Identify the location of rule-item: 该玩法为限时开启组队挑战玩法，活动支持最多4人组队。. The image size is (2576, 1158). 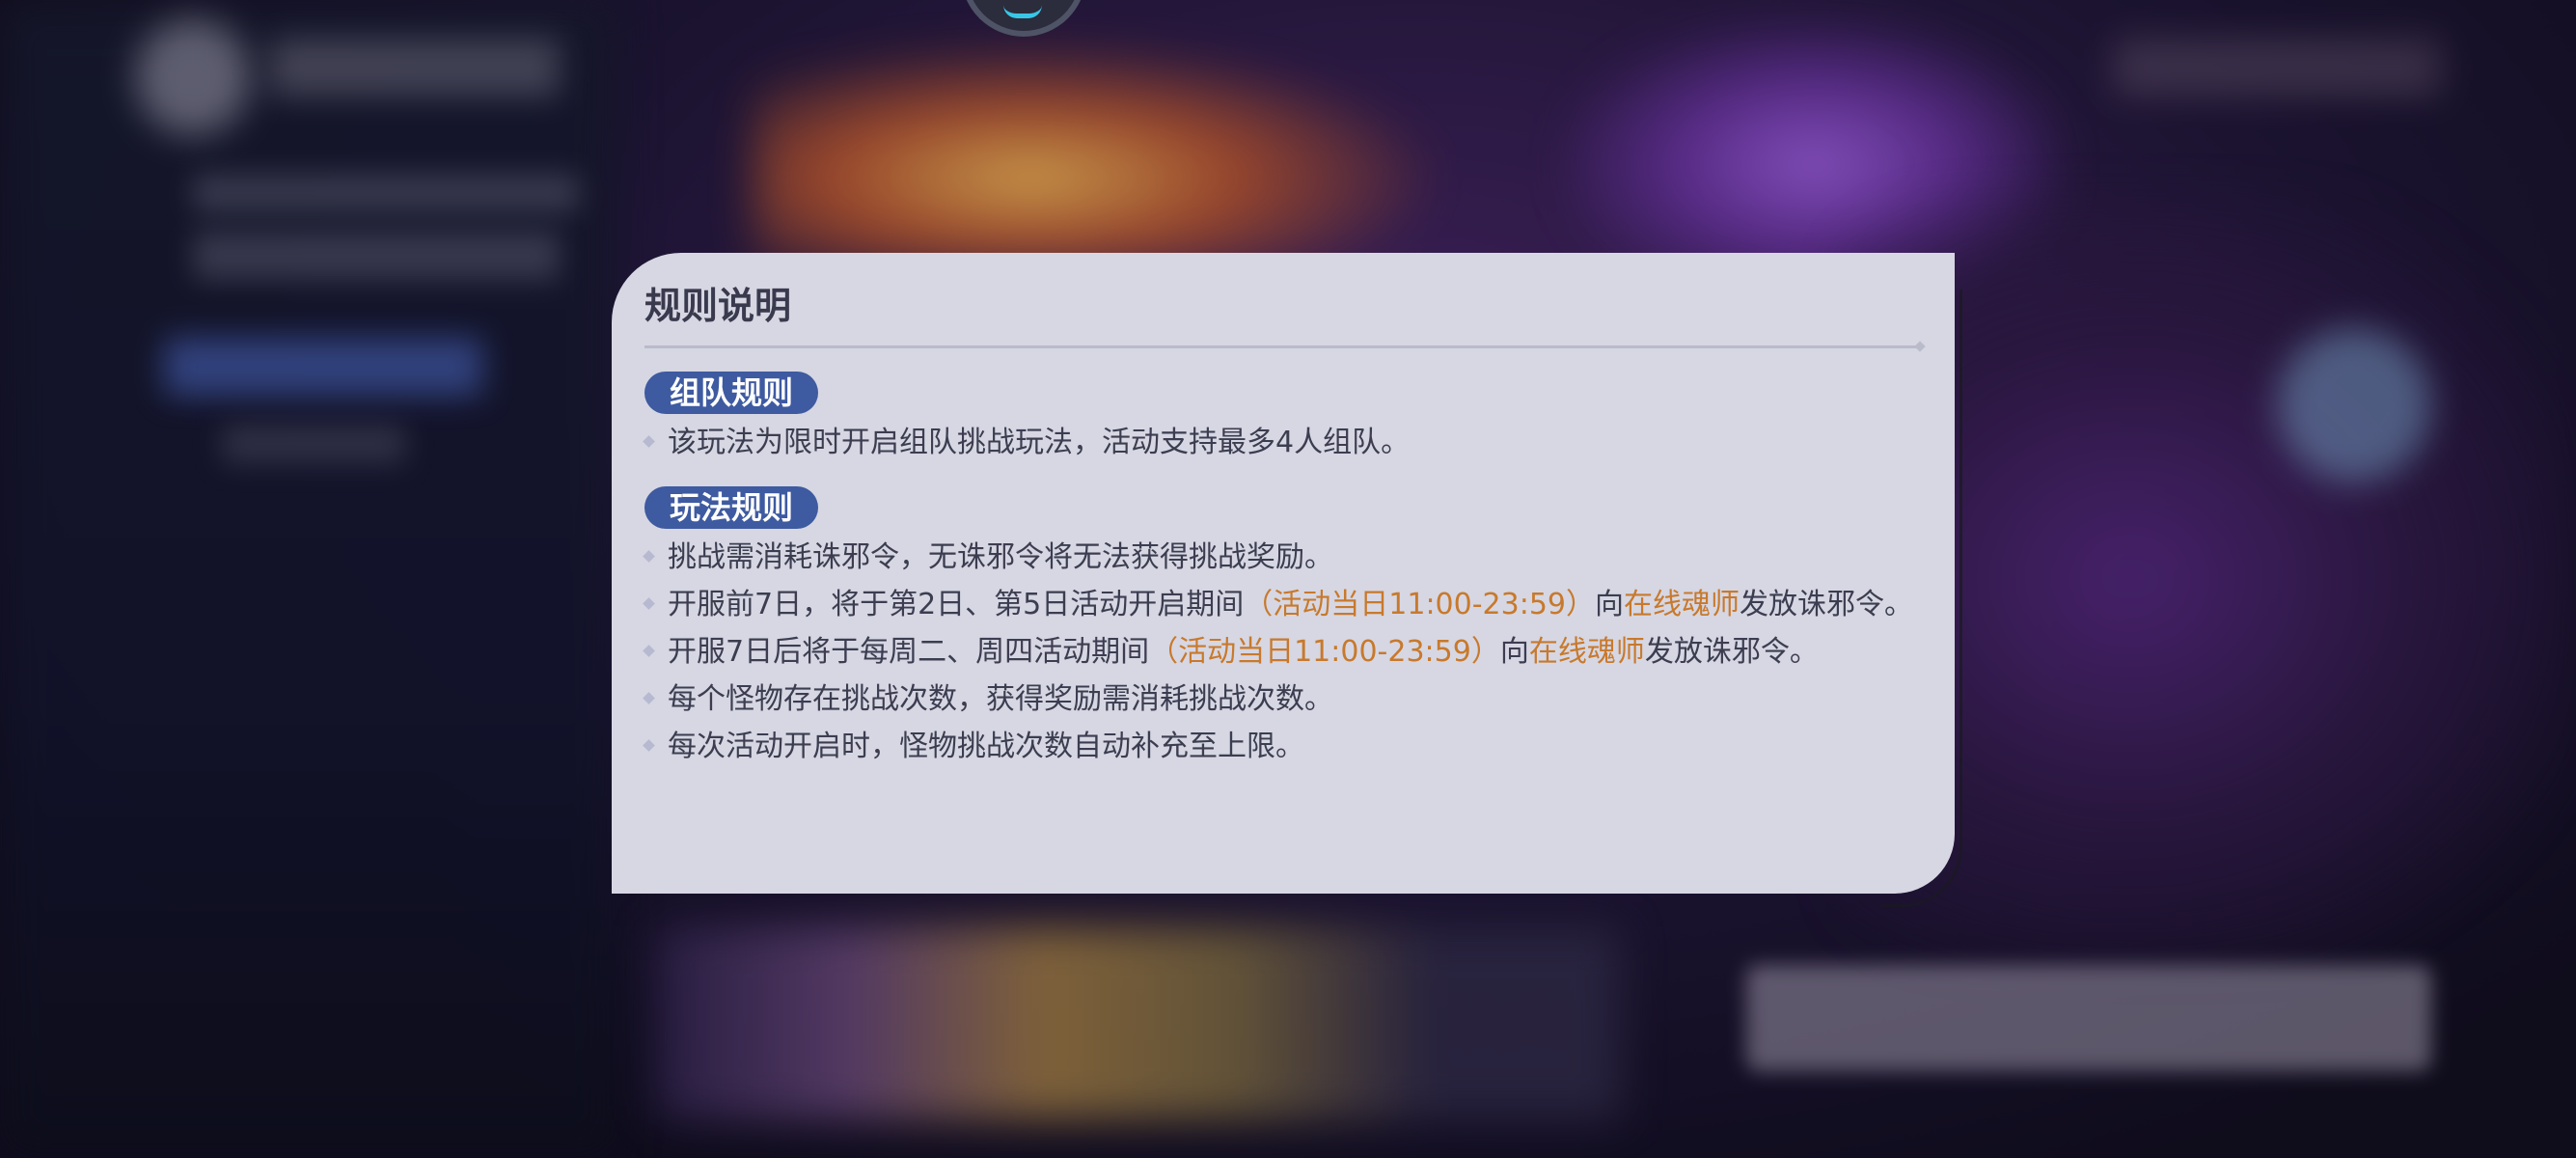
(1283, 443).